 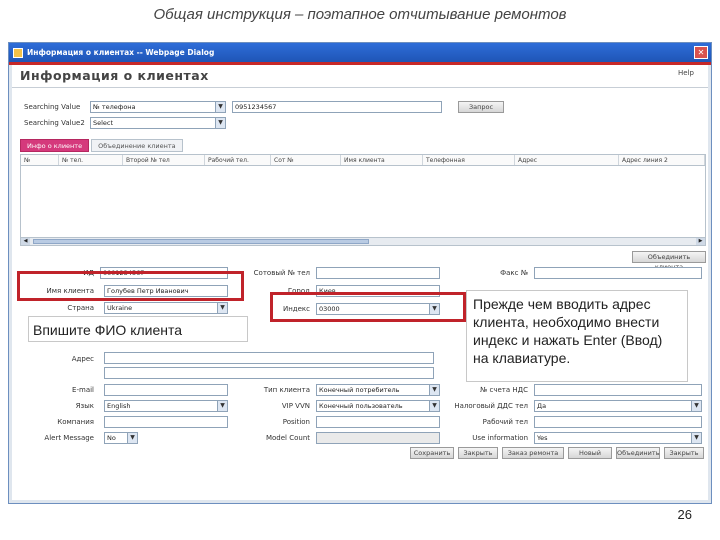 I want to click on address-line1-field, so click(x=269, y=358).